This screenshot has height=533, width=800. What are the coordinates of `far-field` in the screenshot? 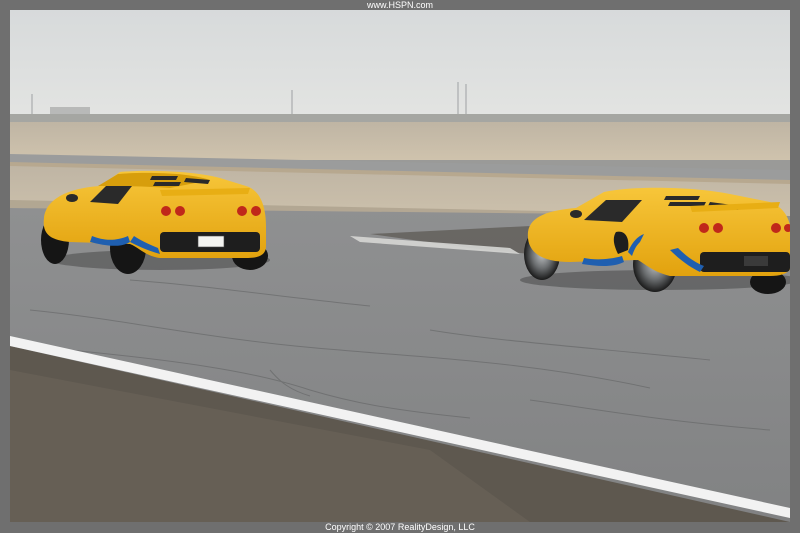 It's located at (400, 141).